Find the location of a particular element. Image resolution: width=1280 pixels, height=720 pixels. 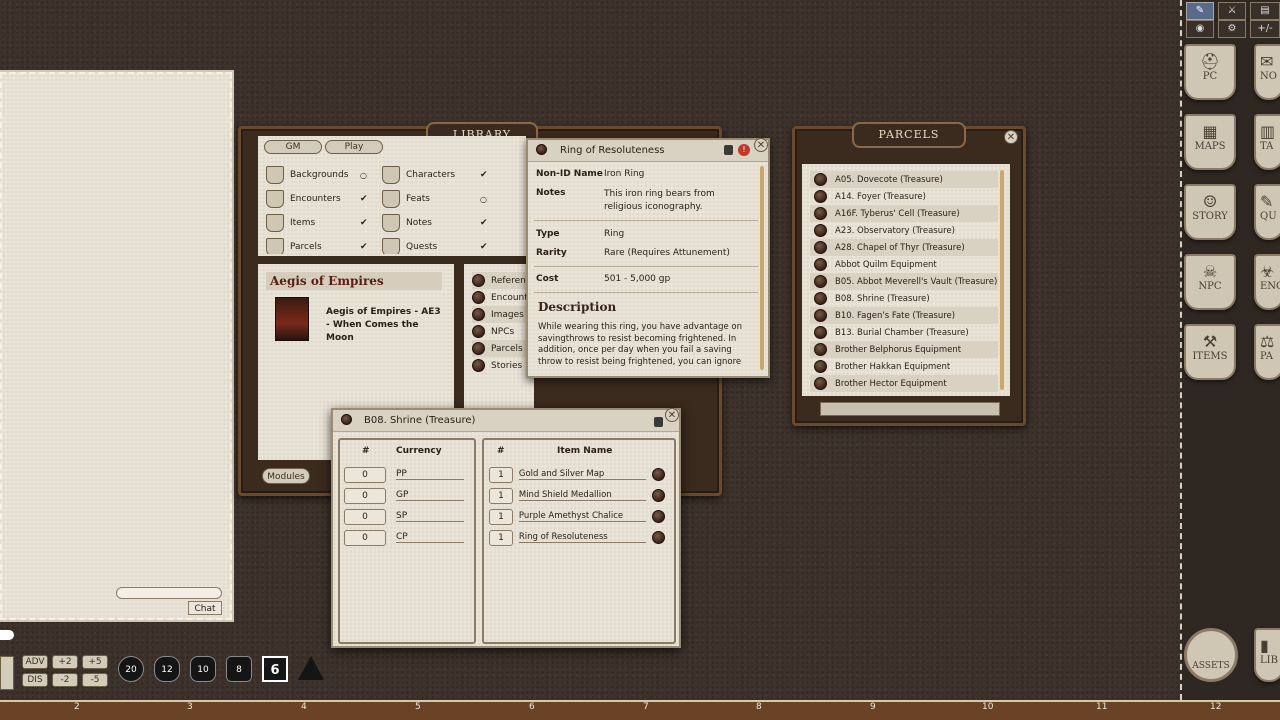

item-type-value: Ring is located at coordinates (614, 234).